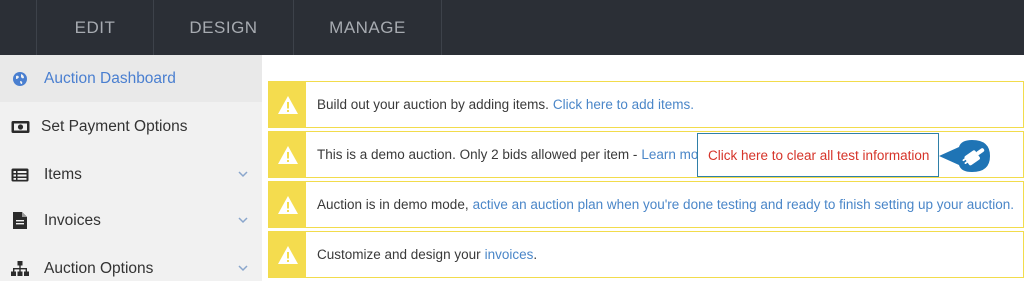 The height and width of the screenshot is (281, 1024). Describe the element at coordinates (20, 127) in the screenshot. I see `money-icon` at that location.